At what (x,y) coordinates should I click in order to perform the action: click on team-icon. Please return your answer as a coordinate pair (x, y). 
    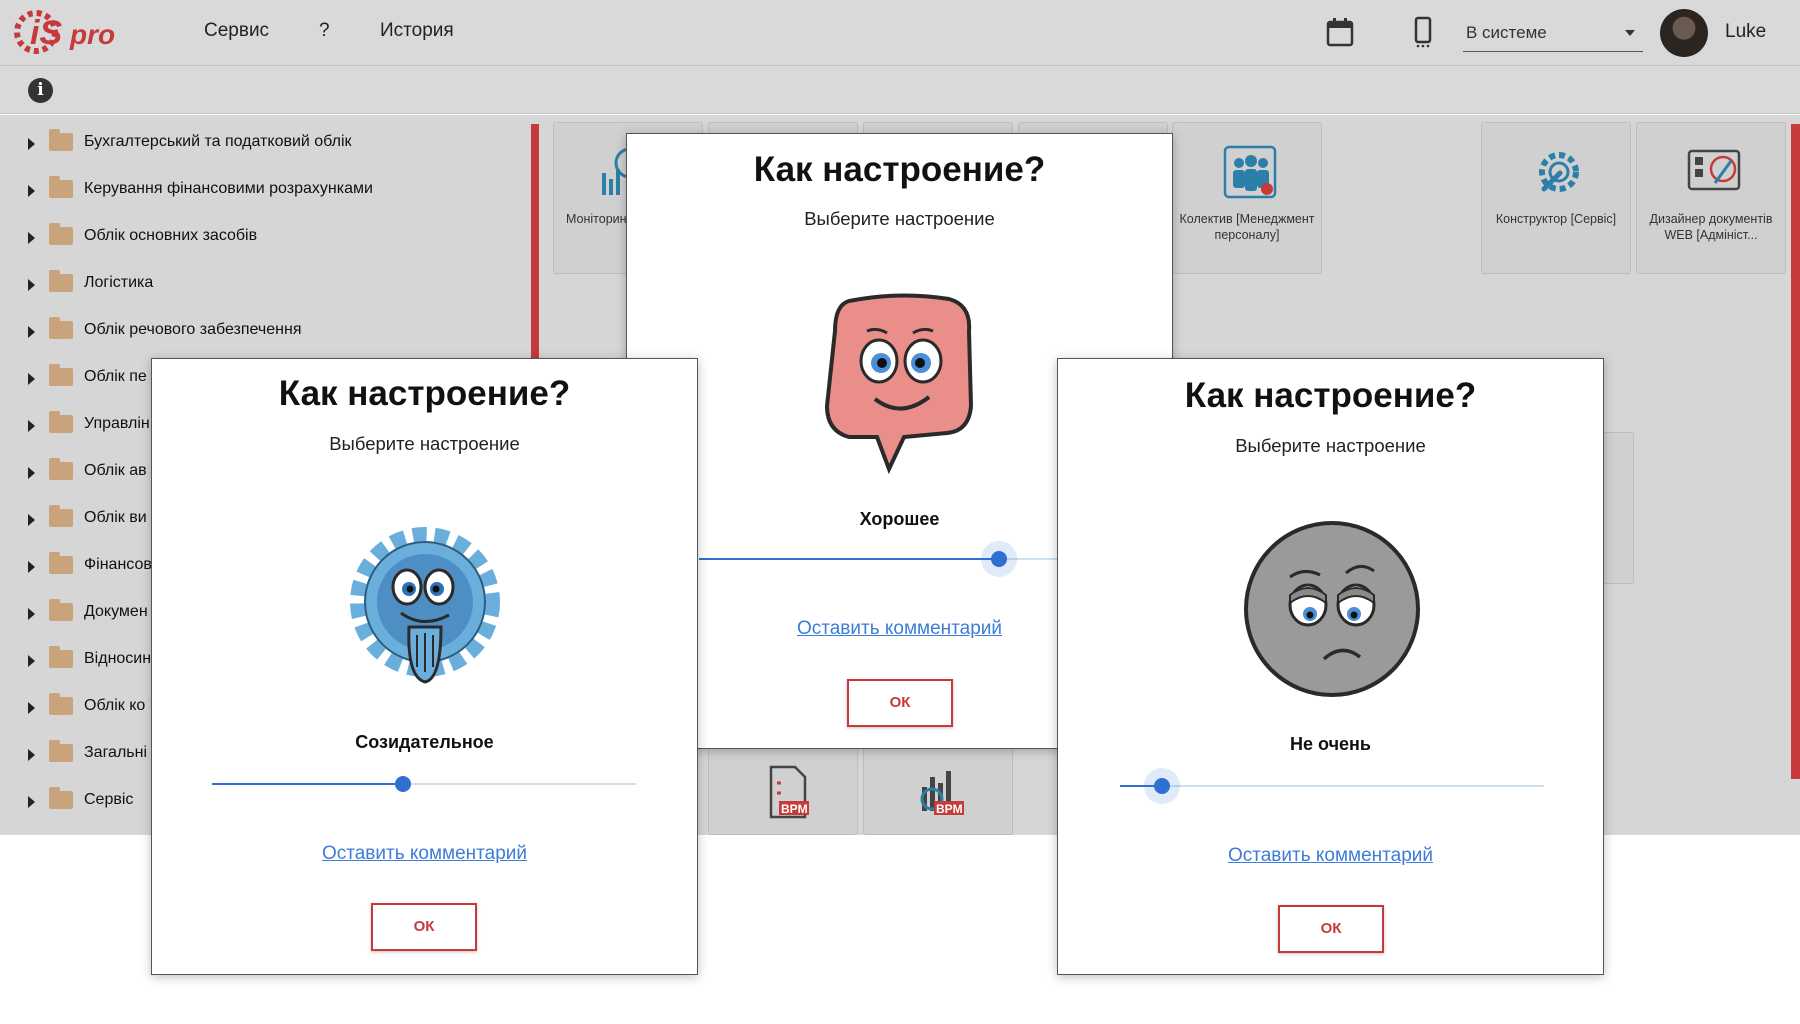
    Looking at the image, I should click on (1250, 172).